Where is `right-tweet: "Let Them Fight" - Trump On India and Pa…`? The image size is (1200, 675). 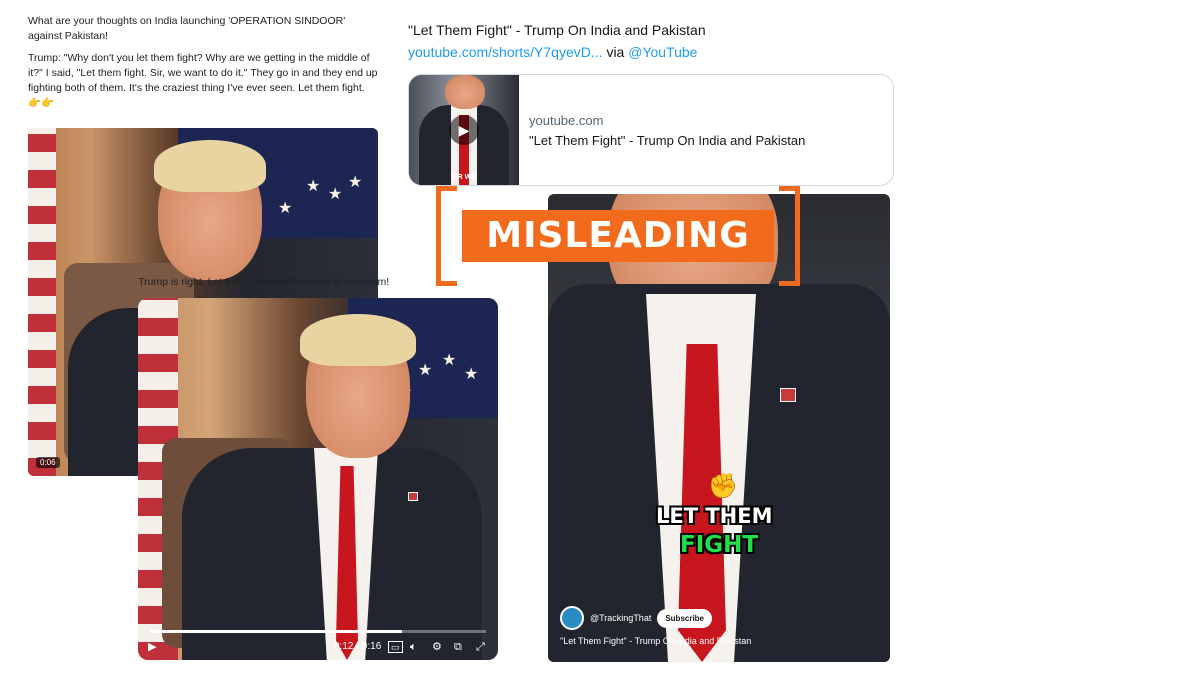 right-tweet: "Let Them Fight" - Trump On India and Pa… is located at coordinates (557, 41).